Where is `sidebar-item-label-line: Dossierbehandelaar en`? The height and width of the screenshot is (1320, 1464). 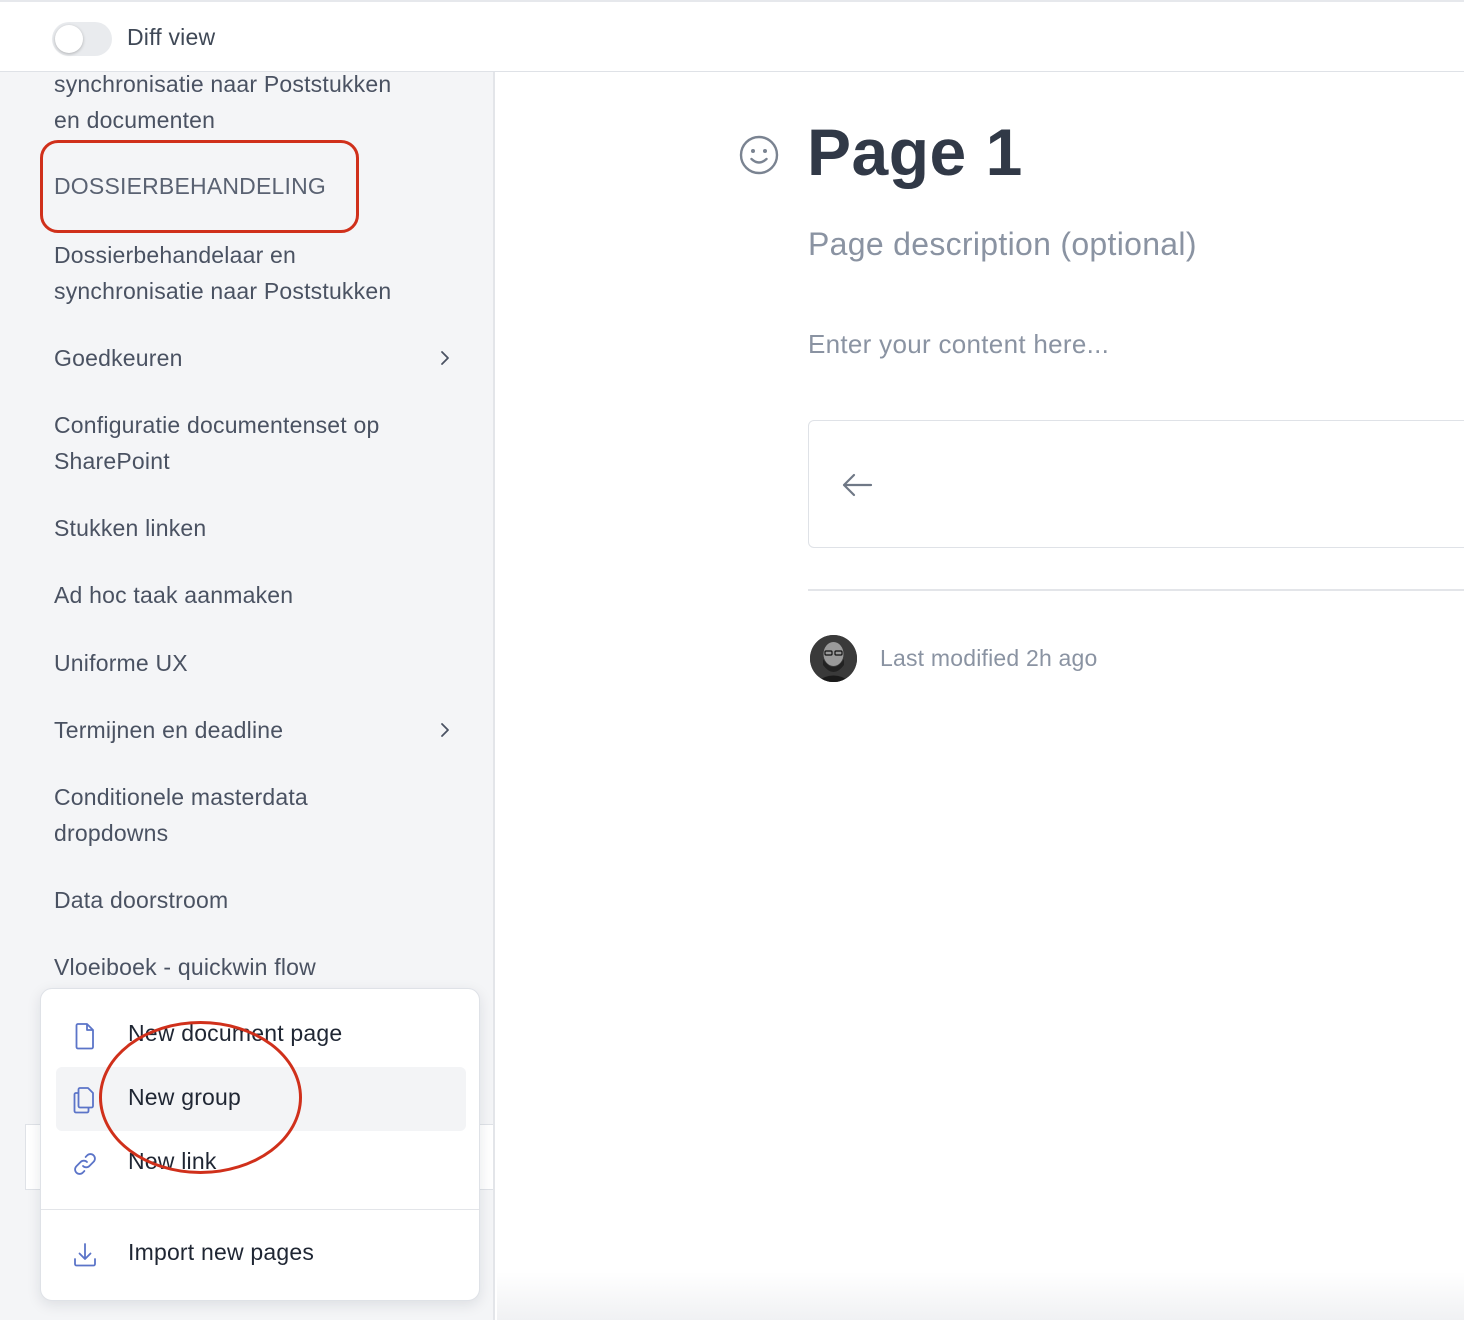
sidebar-item-label-line: Dossierbehandelaar en is located at coordinates (175, 255).